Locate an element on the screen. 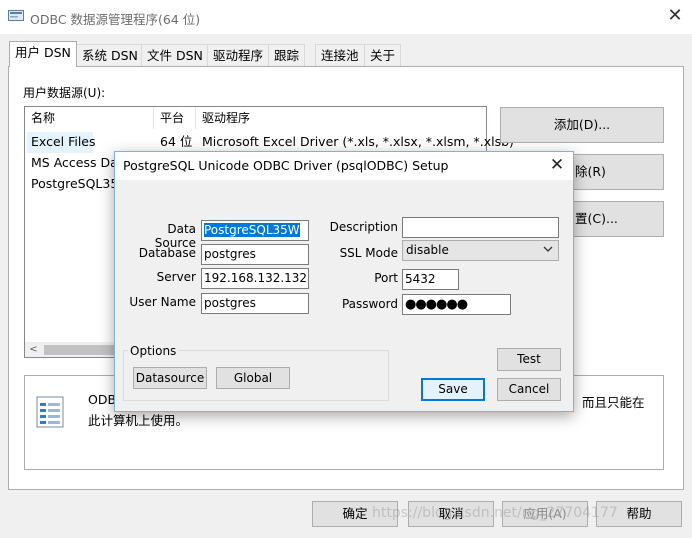  window-title: ODBC 数据源管理程序(64 位) is located at coordinates (115, 19).